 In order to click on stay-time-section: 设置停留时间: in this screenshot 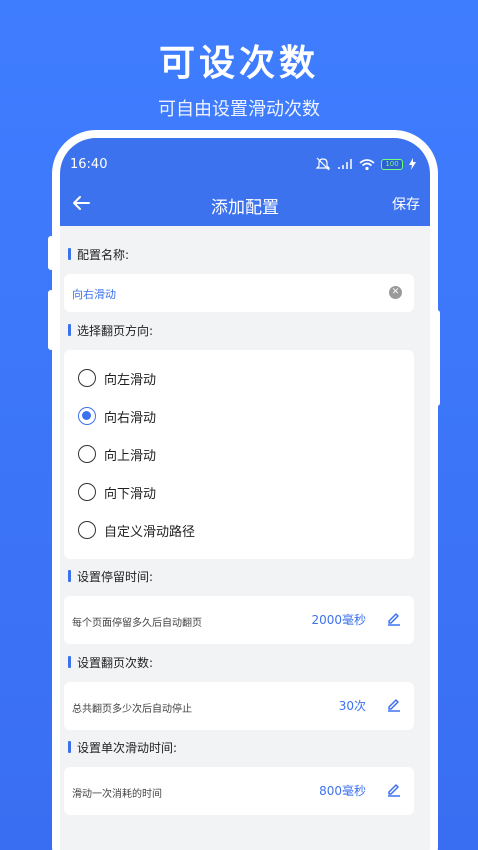, I will do `click(110, 576)`.